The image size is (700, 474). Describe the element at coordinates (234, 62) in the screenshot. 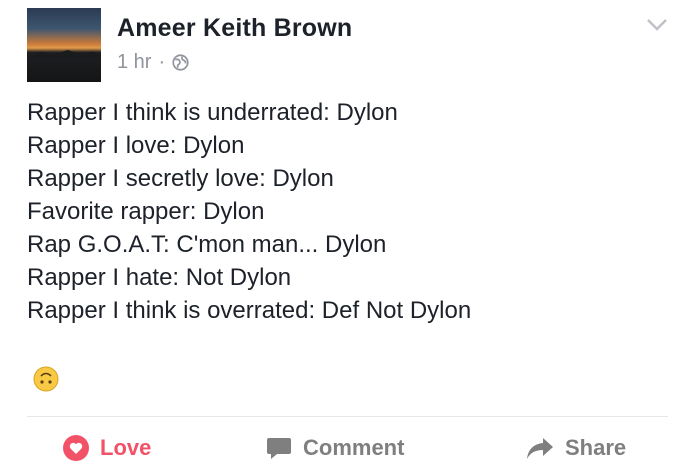

I see `timestamp-row: 1 hr ·` at that location.